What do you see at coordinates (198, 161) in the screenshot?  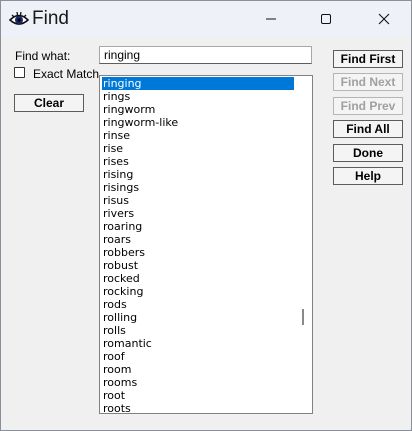 I see `list-item: rises` at bounding box center [198, 161].